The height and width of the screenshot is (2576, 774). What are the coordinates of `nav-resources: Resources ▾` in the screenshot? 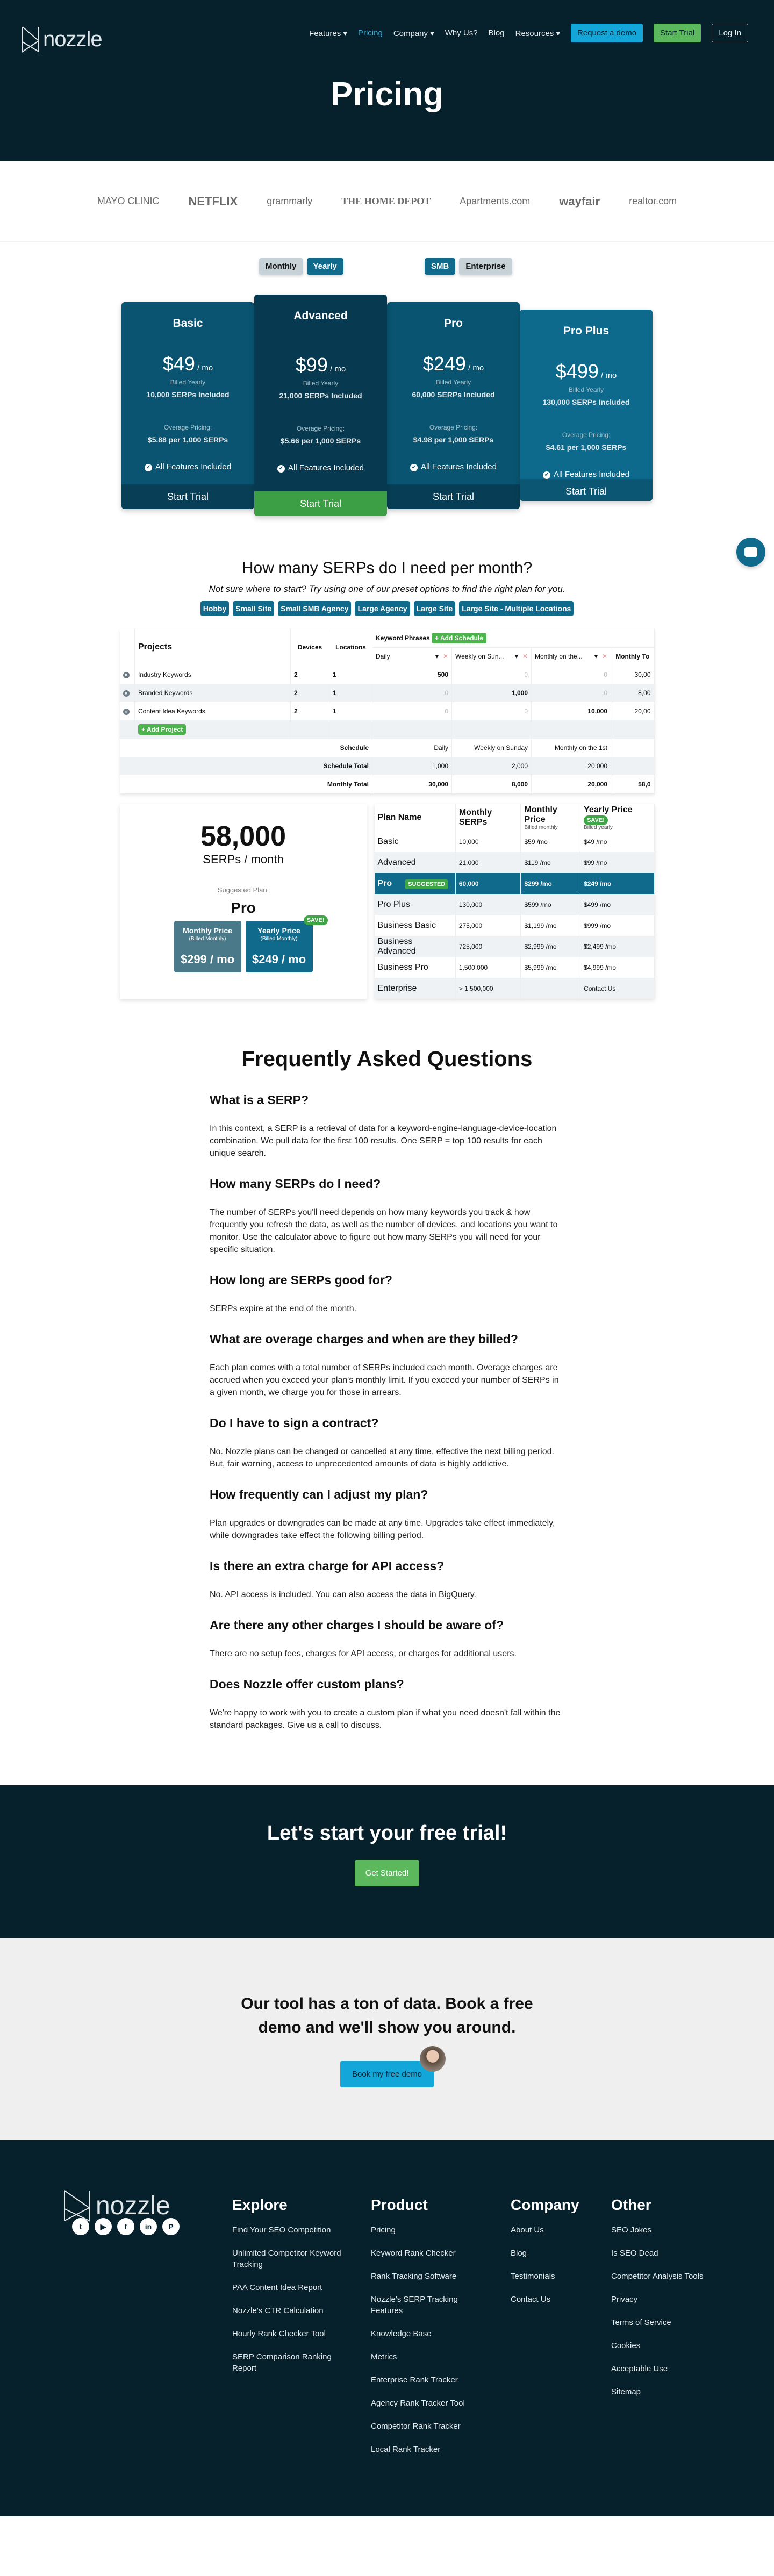 It's located at (537, 33).